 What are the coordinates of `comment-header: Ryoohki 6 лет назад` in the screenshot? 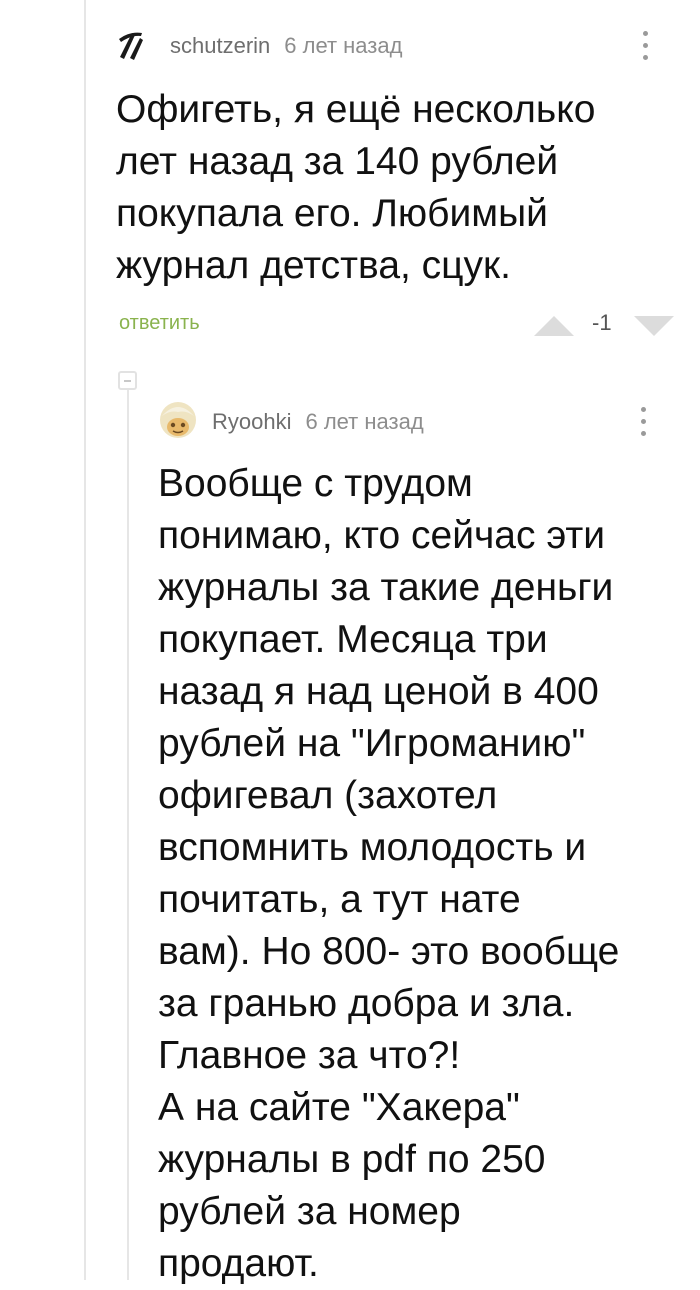 It's located at (291, 422).